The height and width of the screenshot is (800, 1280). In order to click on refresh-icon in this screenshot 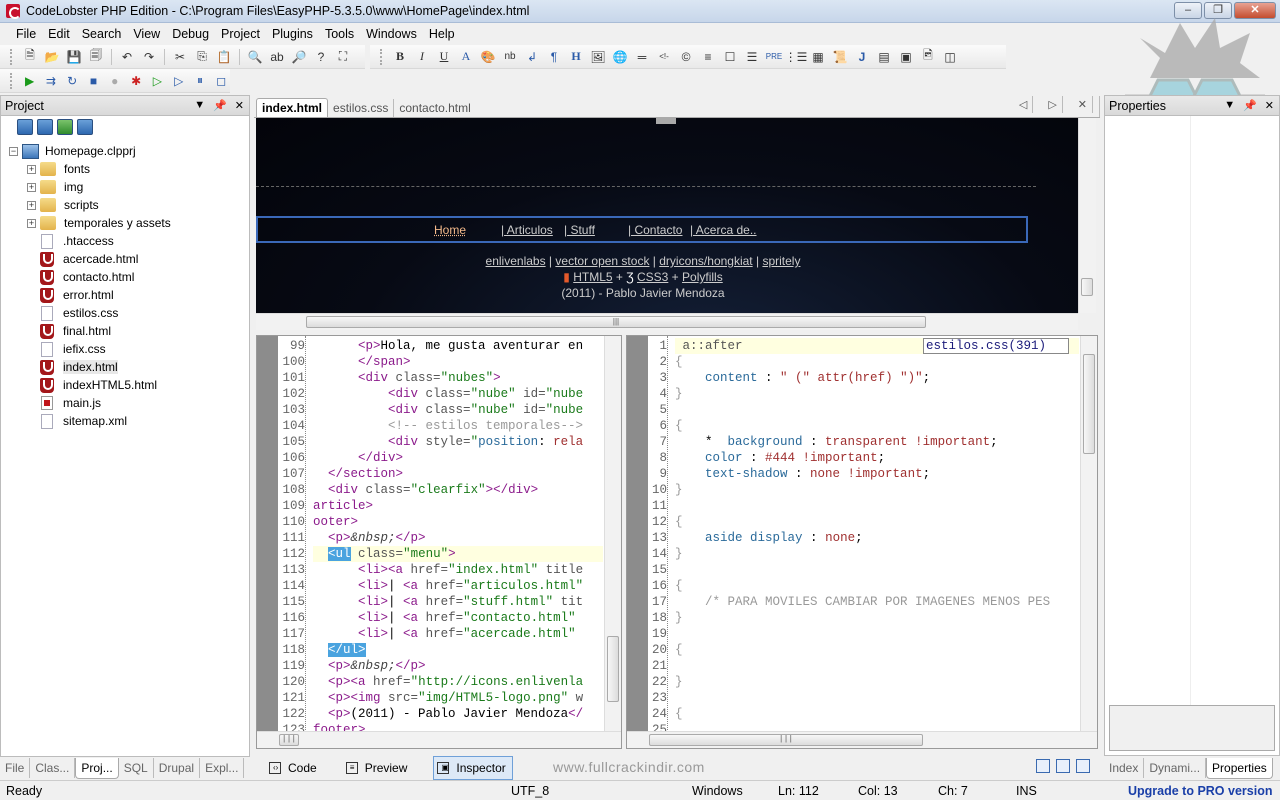, I will do `click(65, 127)`.